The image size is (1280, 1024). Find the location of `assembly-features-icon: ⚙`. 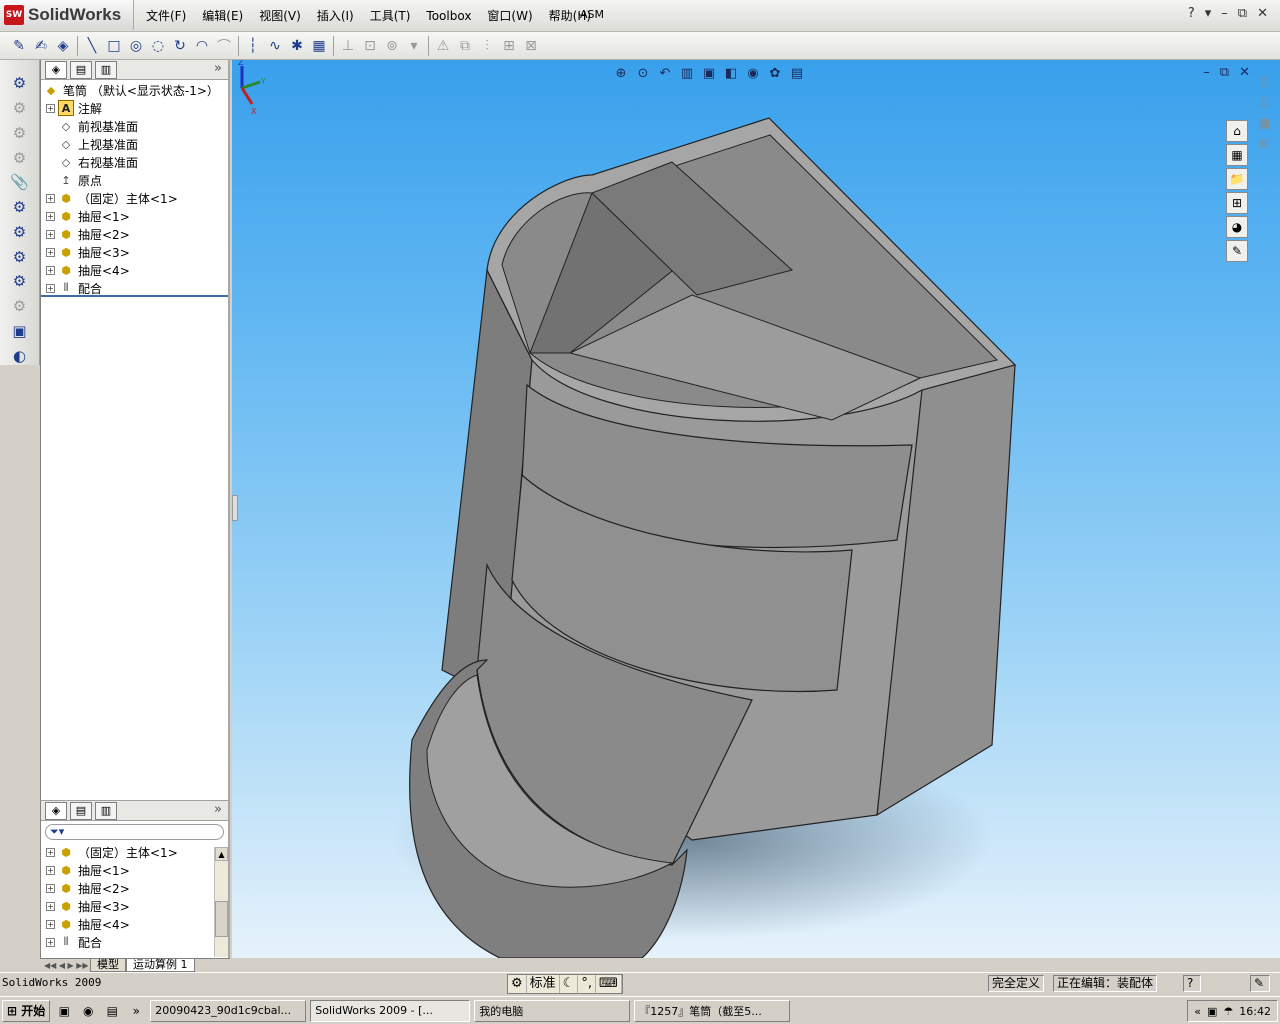

assembly-features-icon: ⚙ is located at coordinates (20, 306).